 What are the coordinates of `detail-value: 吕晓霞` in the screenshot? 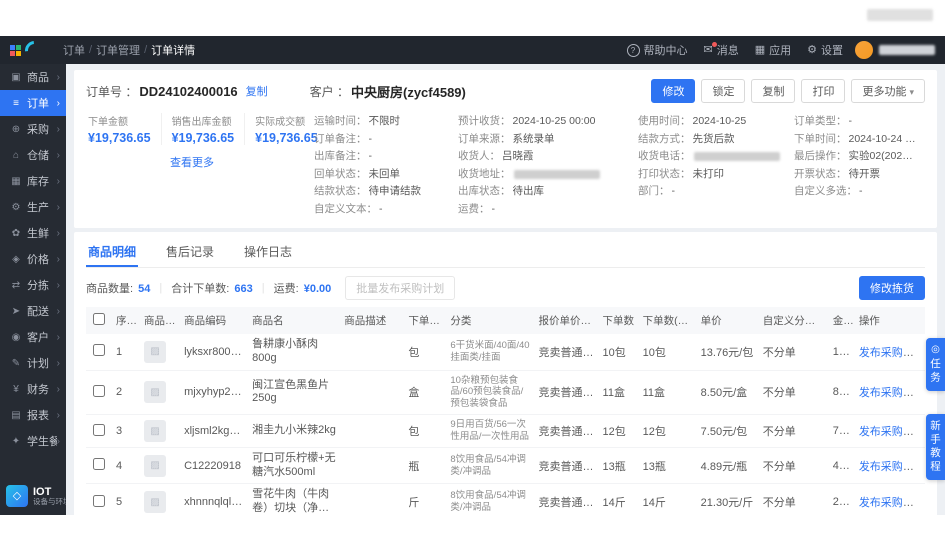 It's located at (518, 156).